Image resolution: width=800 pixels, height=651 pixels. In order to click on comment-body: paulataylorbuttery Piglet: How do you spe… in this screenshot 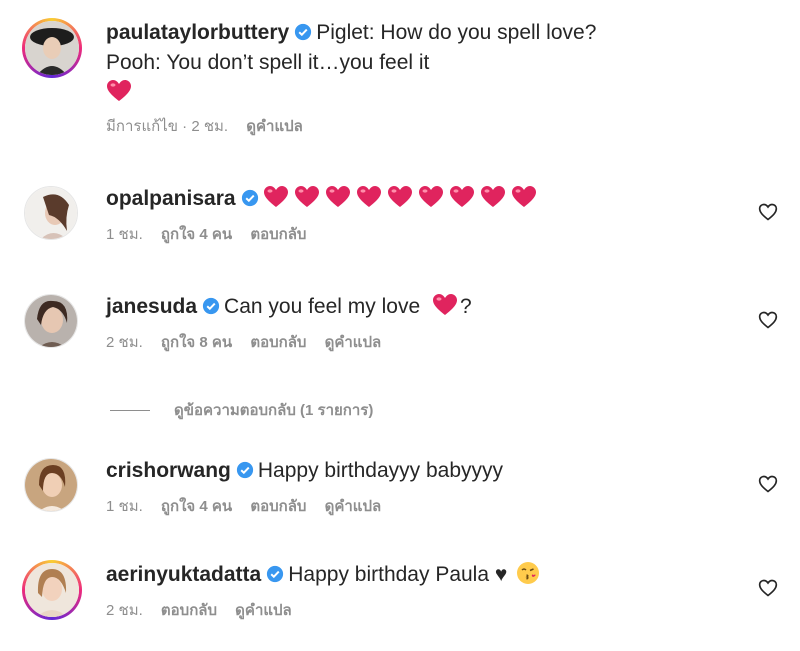, I will do `click(423, 78)`.